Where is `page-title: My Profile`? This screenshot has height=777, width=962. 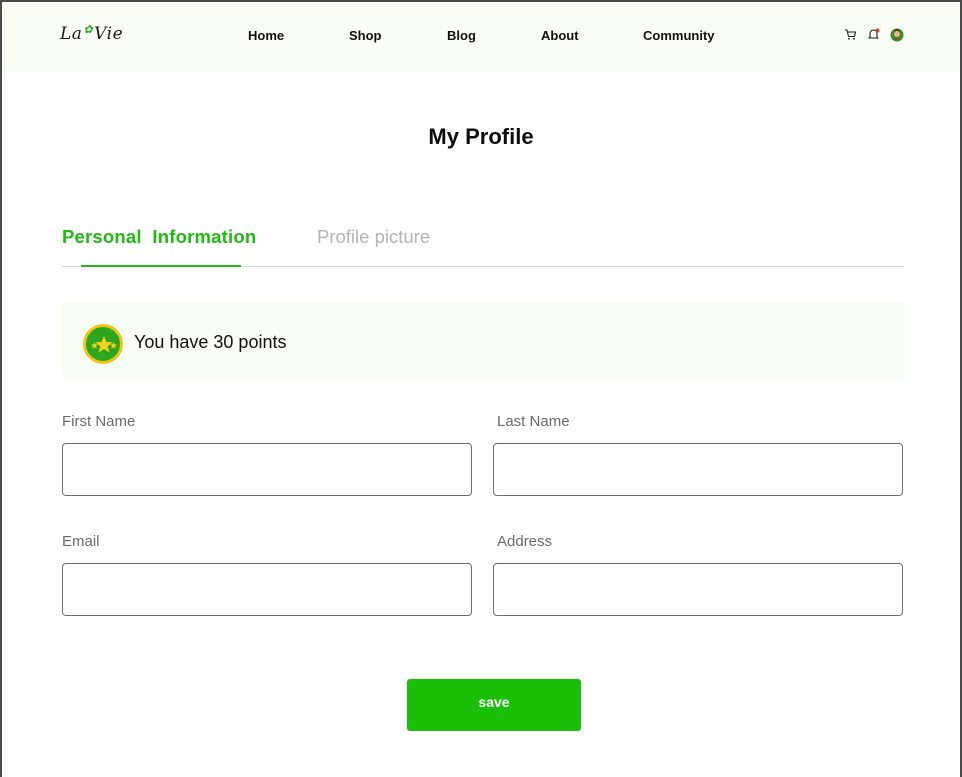
page-title: My Profile is located at coordinates (481, 136).